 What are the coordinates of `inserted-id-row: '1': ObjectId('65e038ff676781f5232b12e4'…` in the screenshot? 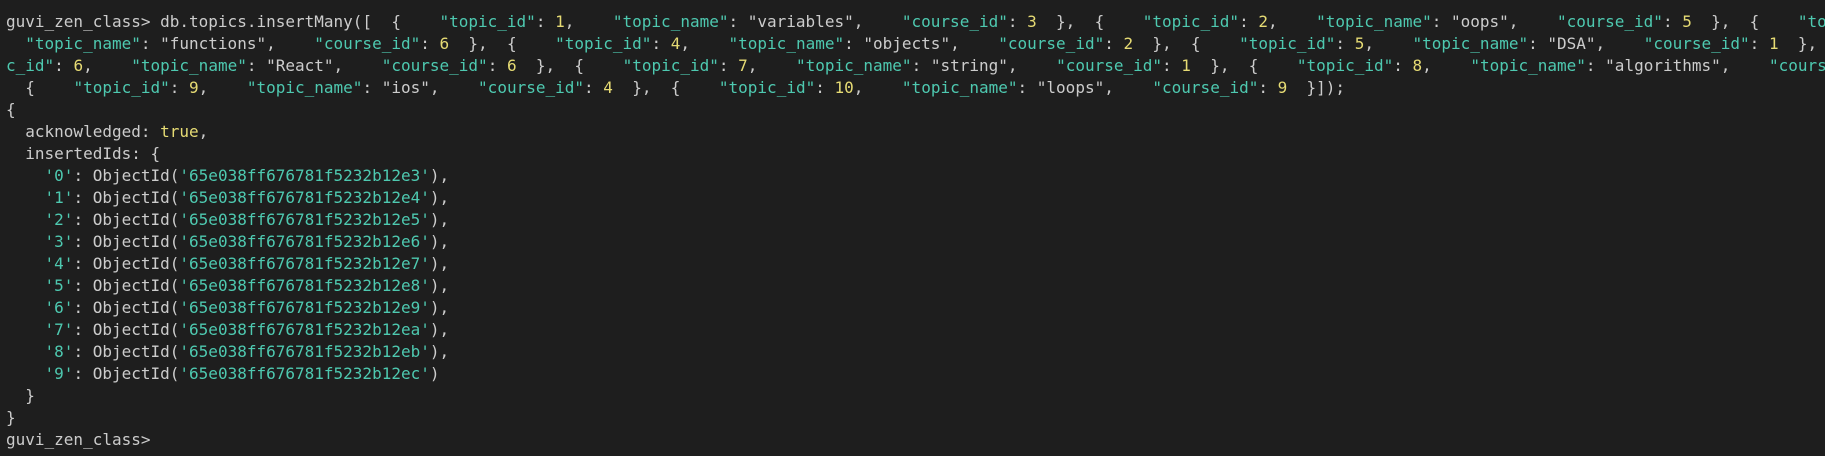 It's located at (247, 197).